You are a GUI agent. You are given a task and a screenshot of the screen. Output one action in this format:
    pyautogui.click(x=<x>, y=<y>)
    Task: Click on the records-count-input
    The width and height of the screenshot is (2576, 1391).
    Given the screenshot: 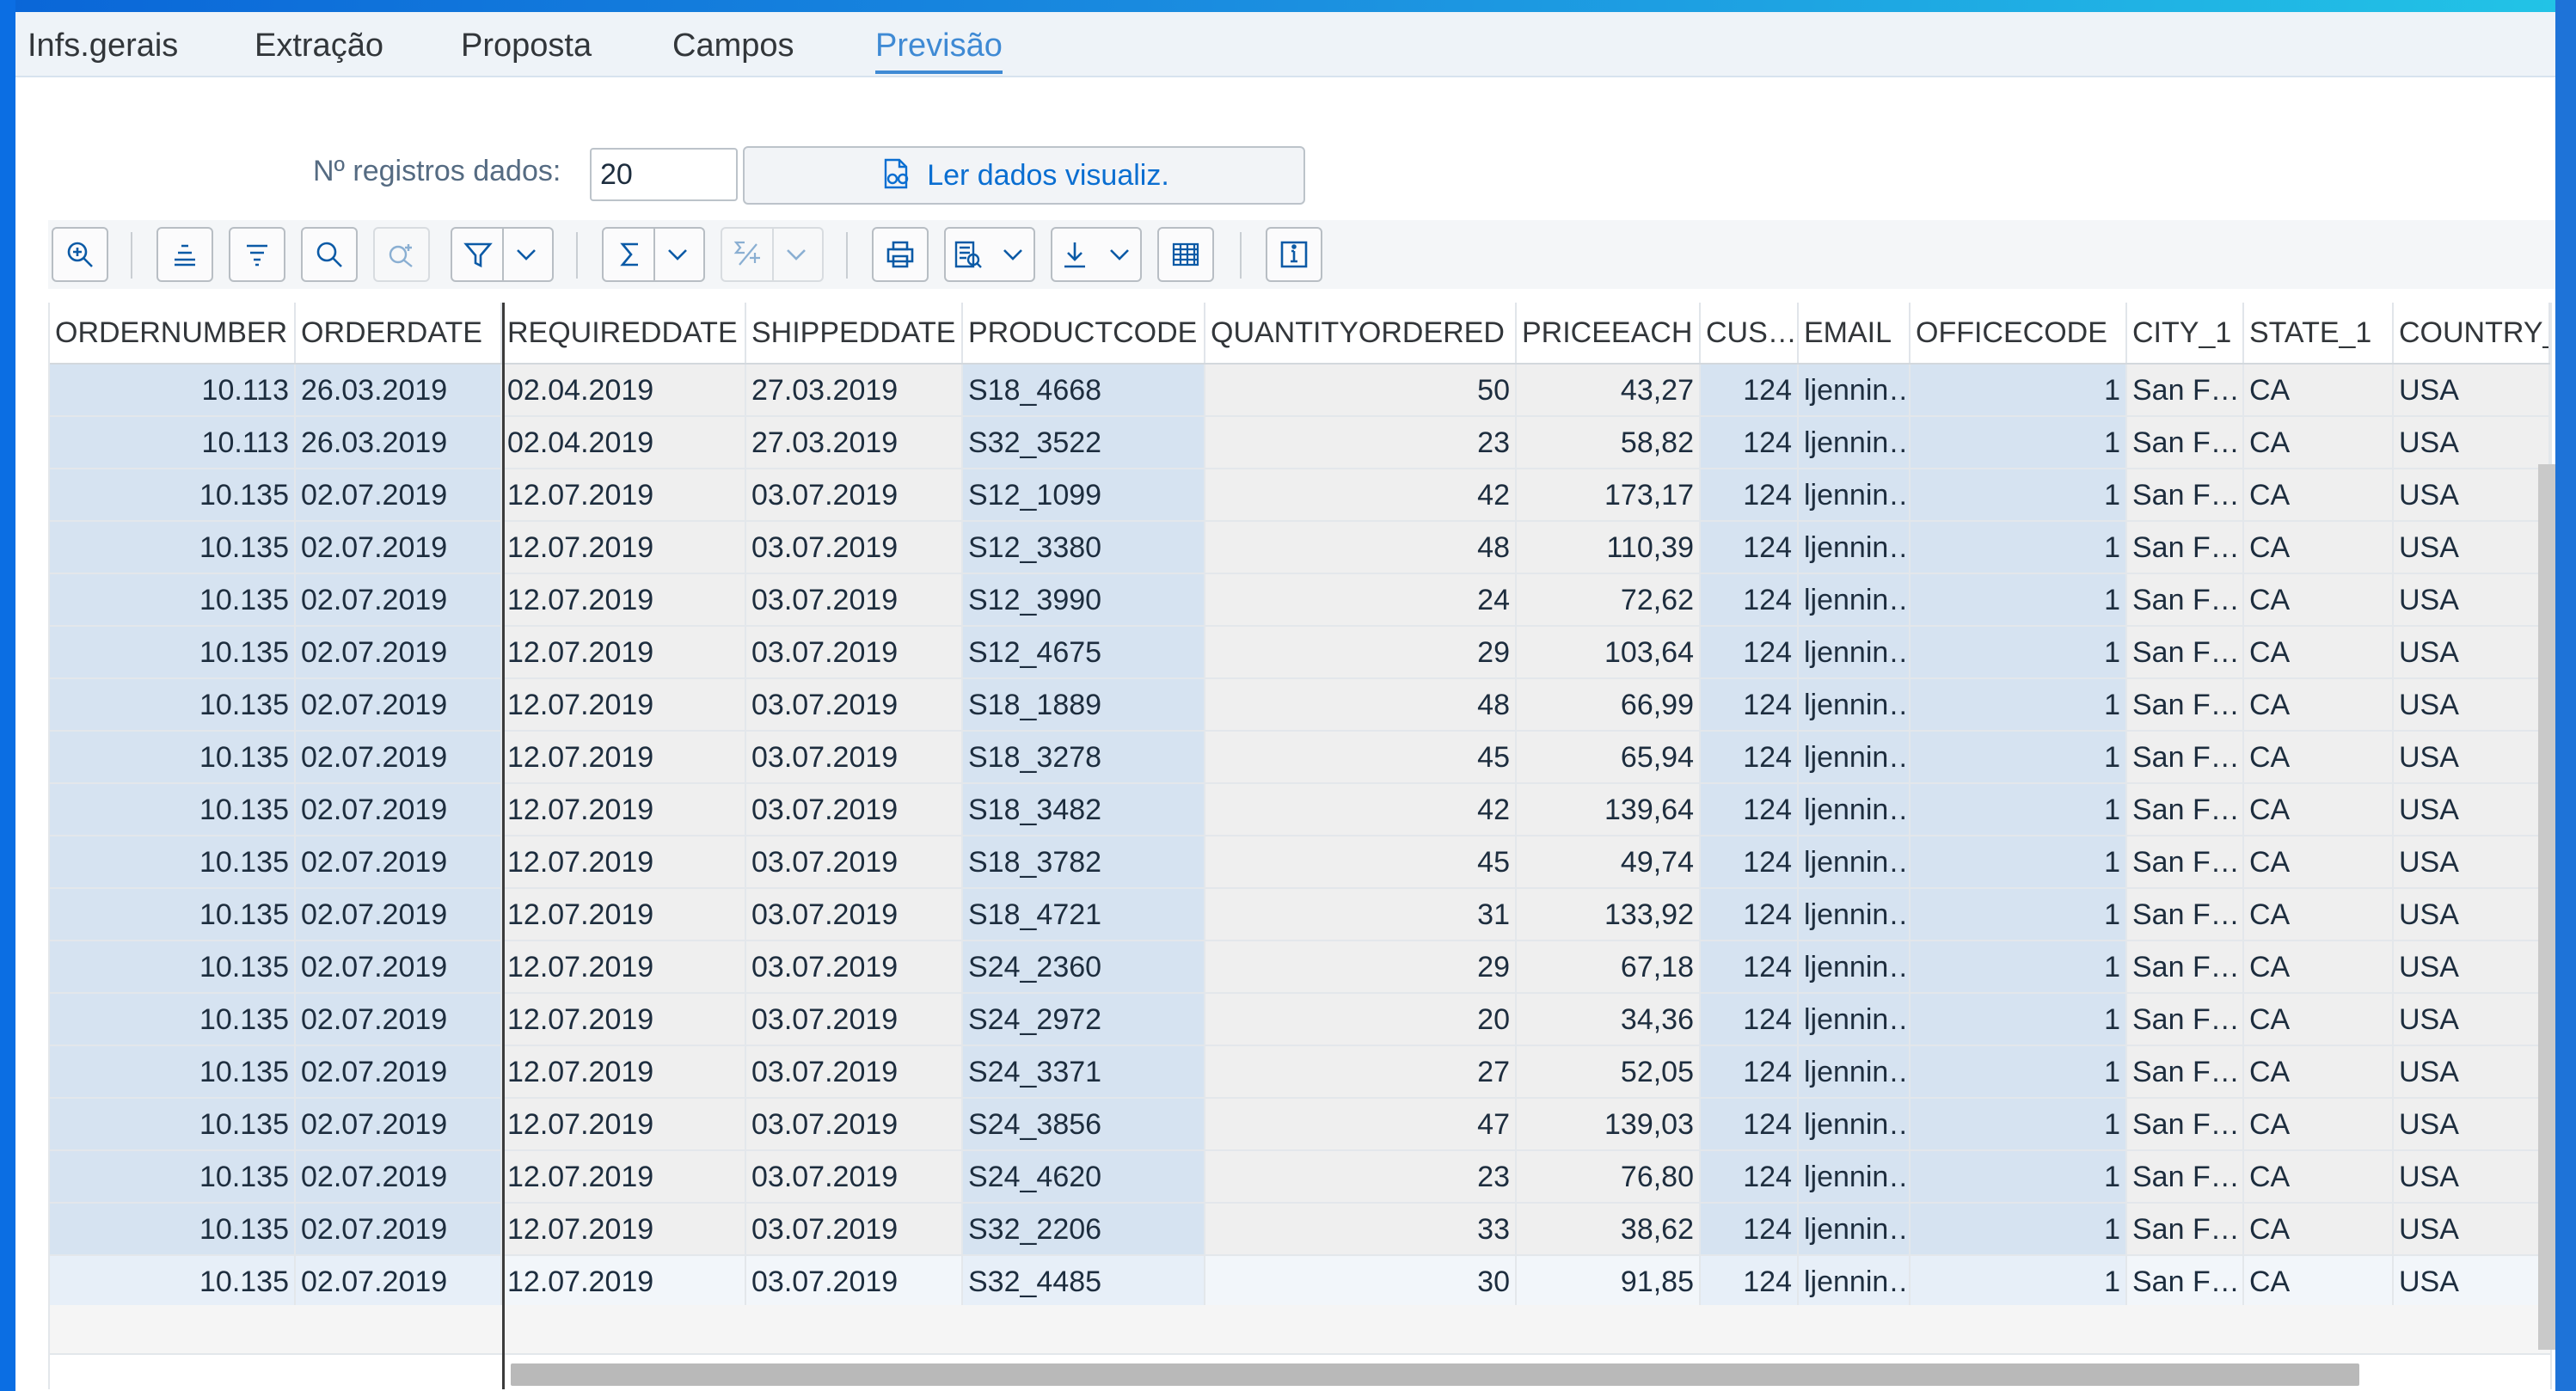 What is the action you would take?
    pyautogui.click(x=664, y=174)
    